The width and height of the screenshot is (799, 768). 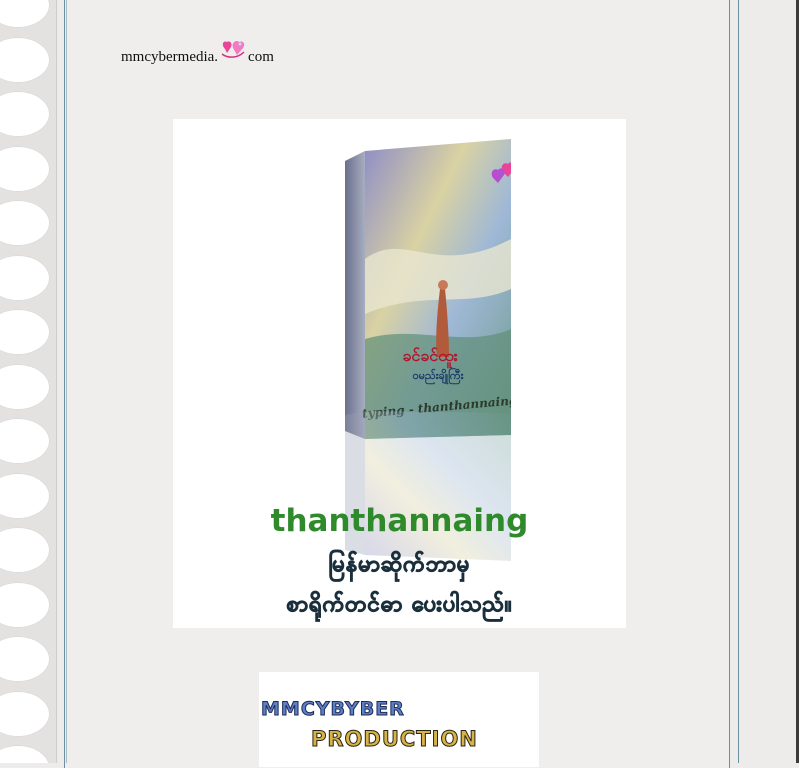 What do you see at coordinates (738, 381) in the screenshot?
I see `page-right-border` at bounding box center [738, 381].